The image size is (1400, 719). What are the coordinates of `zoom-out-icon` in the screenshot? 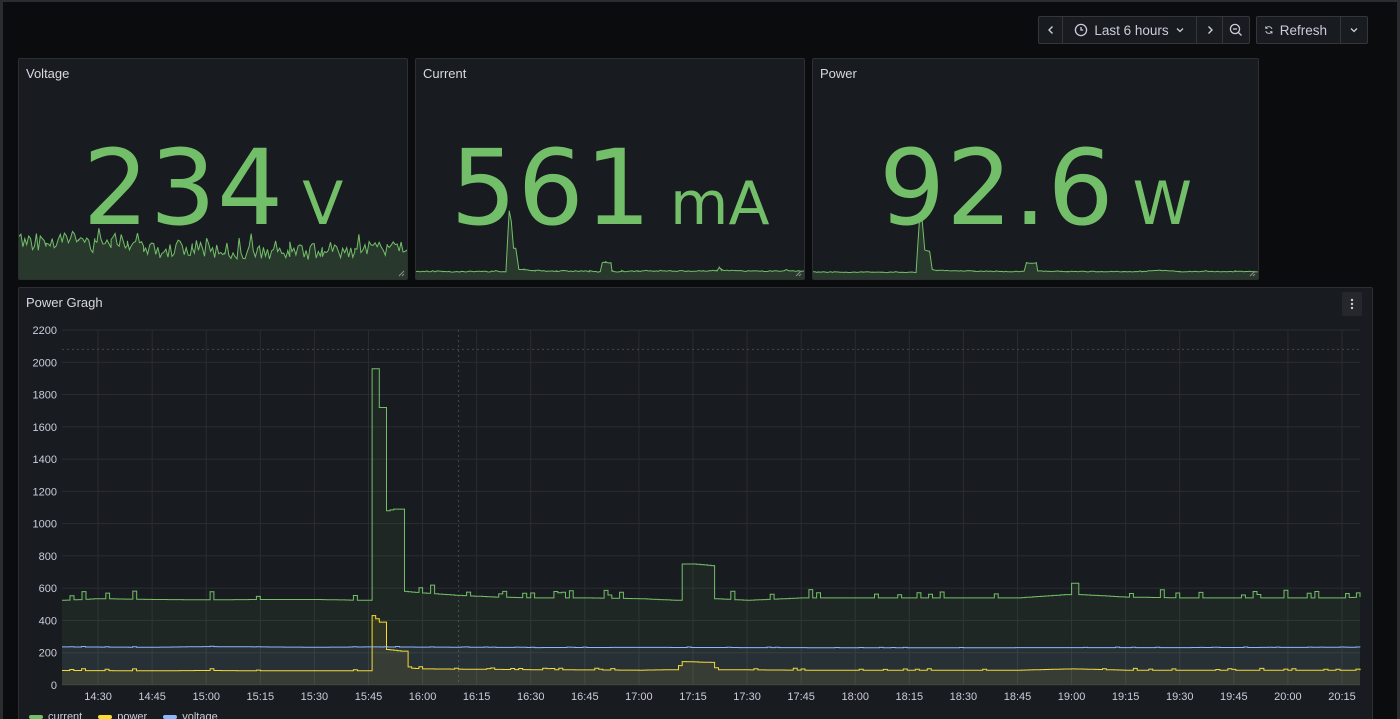 It's located at (1235, 29).